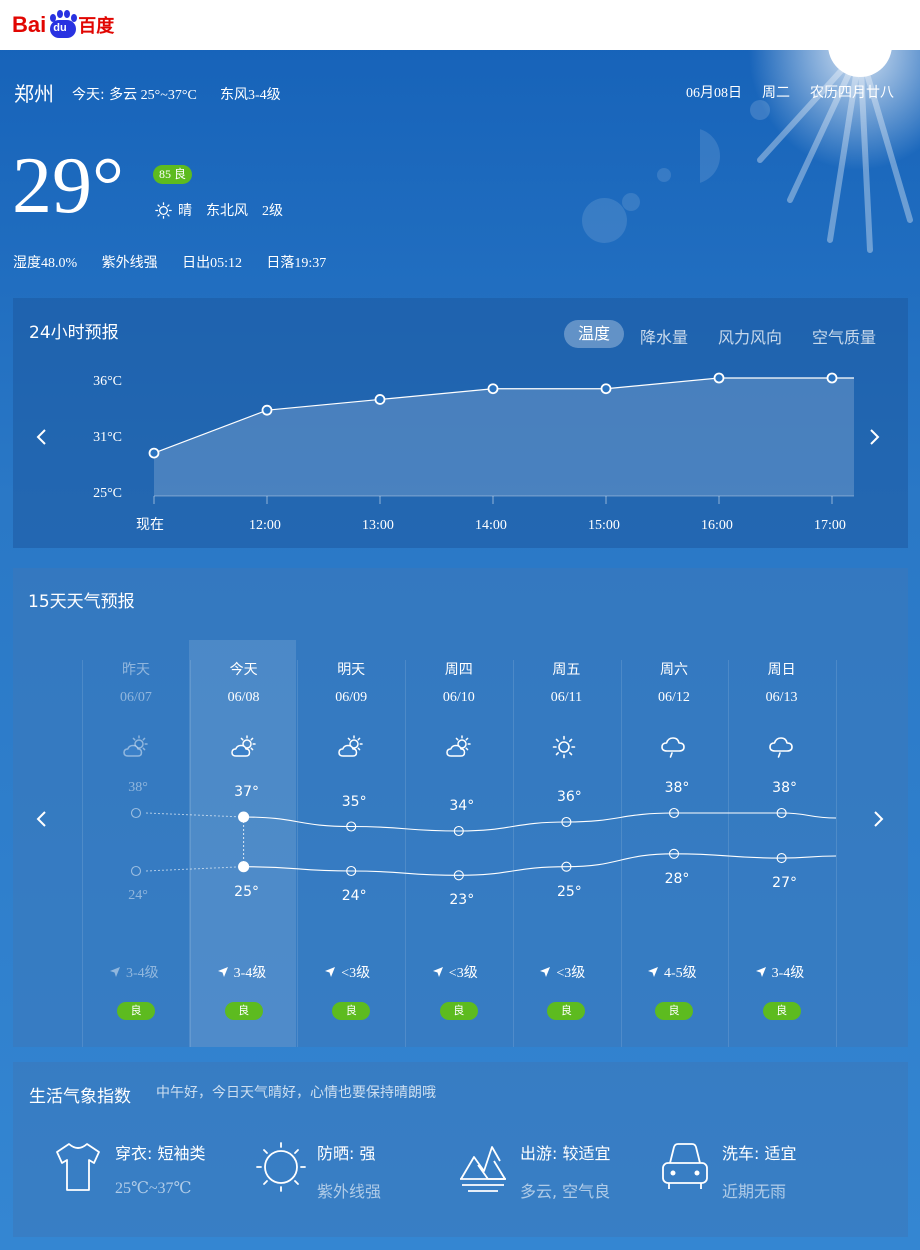 Image resolution: width=920 pixels, height=1250 pixels. I want to click on day-high-temp: 37°, so click(246, 792).